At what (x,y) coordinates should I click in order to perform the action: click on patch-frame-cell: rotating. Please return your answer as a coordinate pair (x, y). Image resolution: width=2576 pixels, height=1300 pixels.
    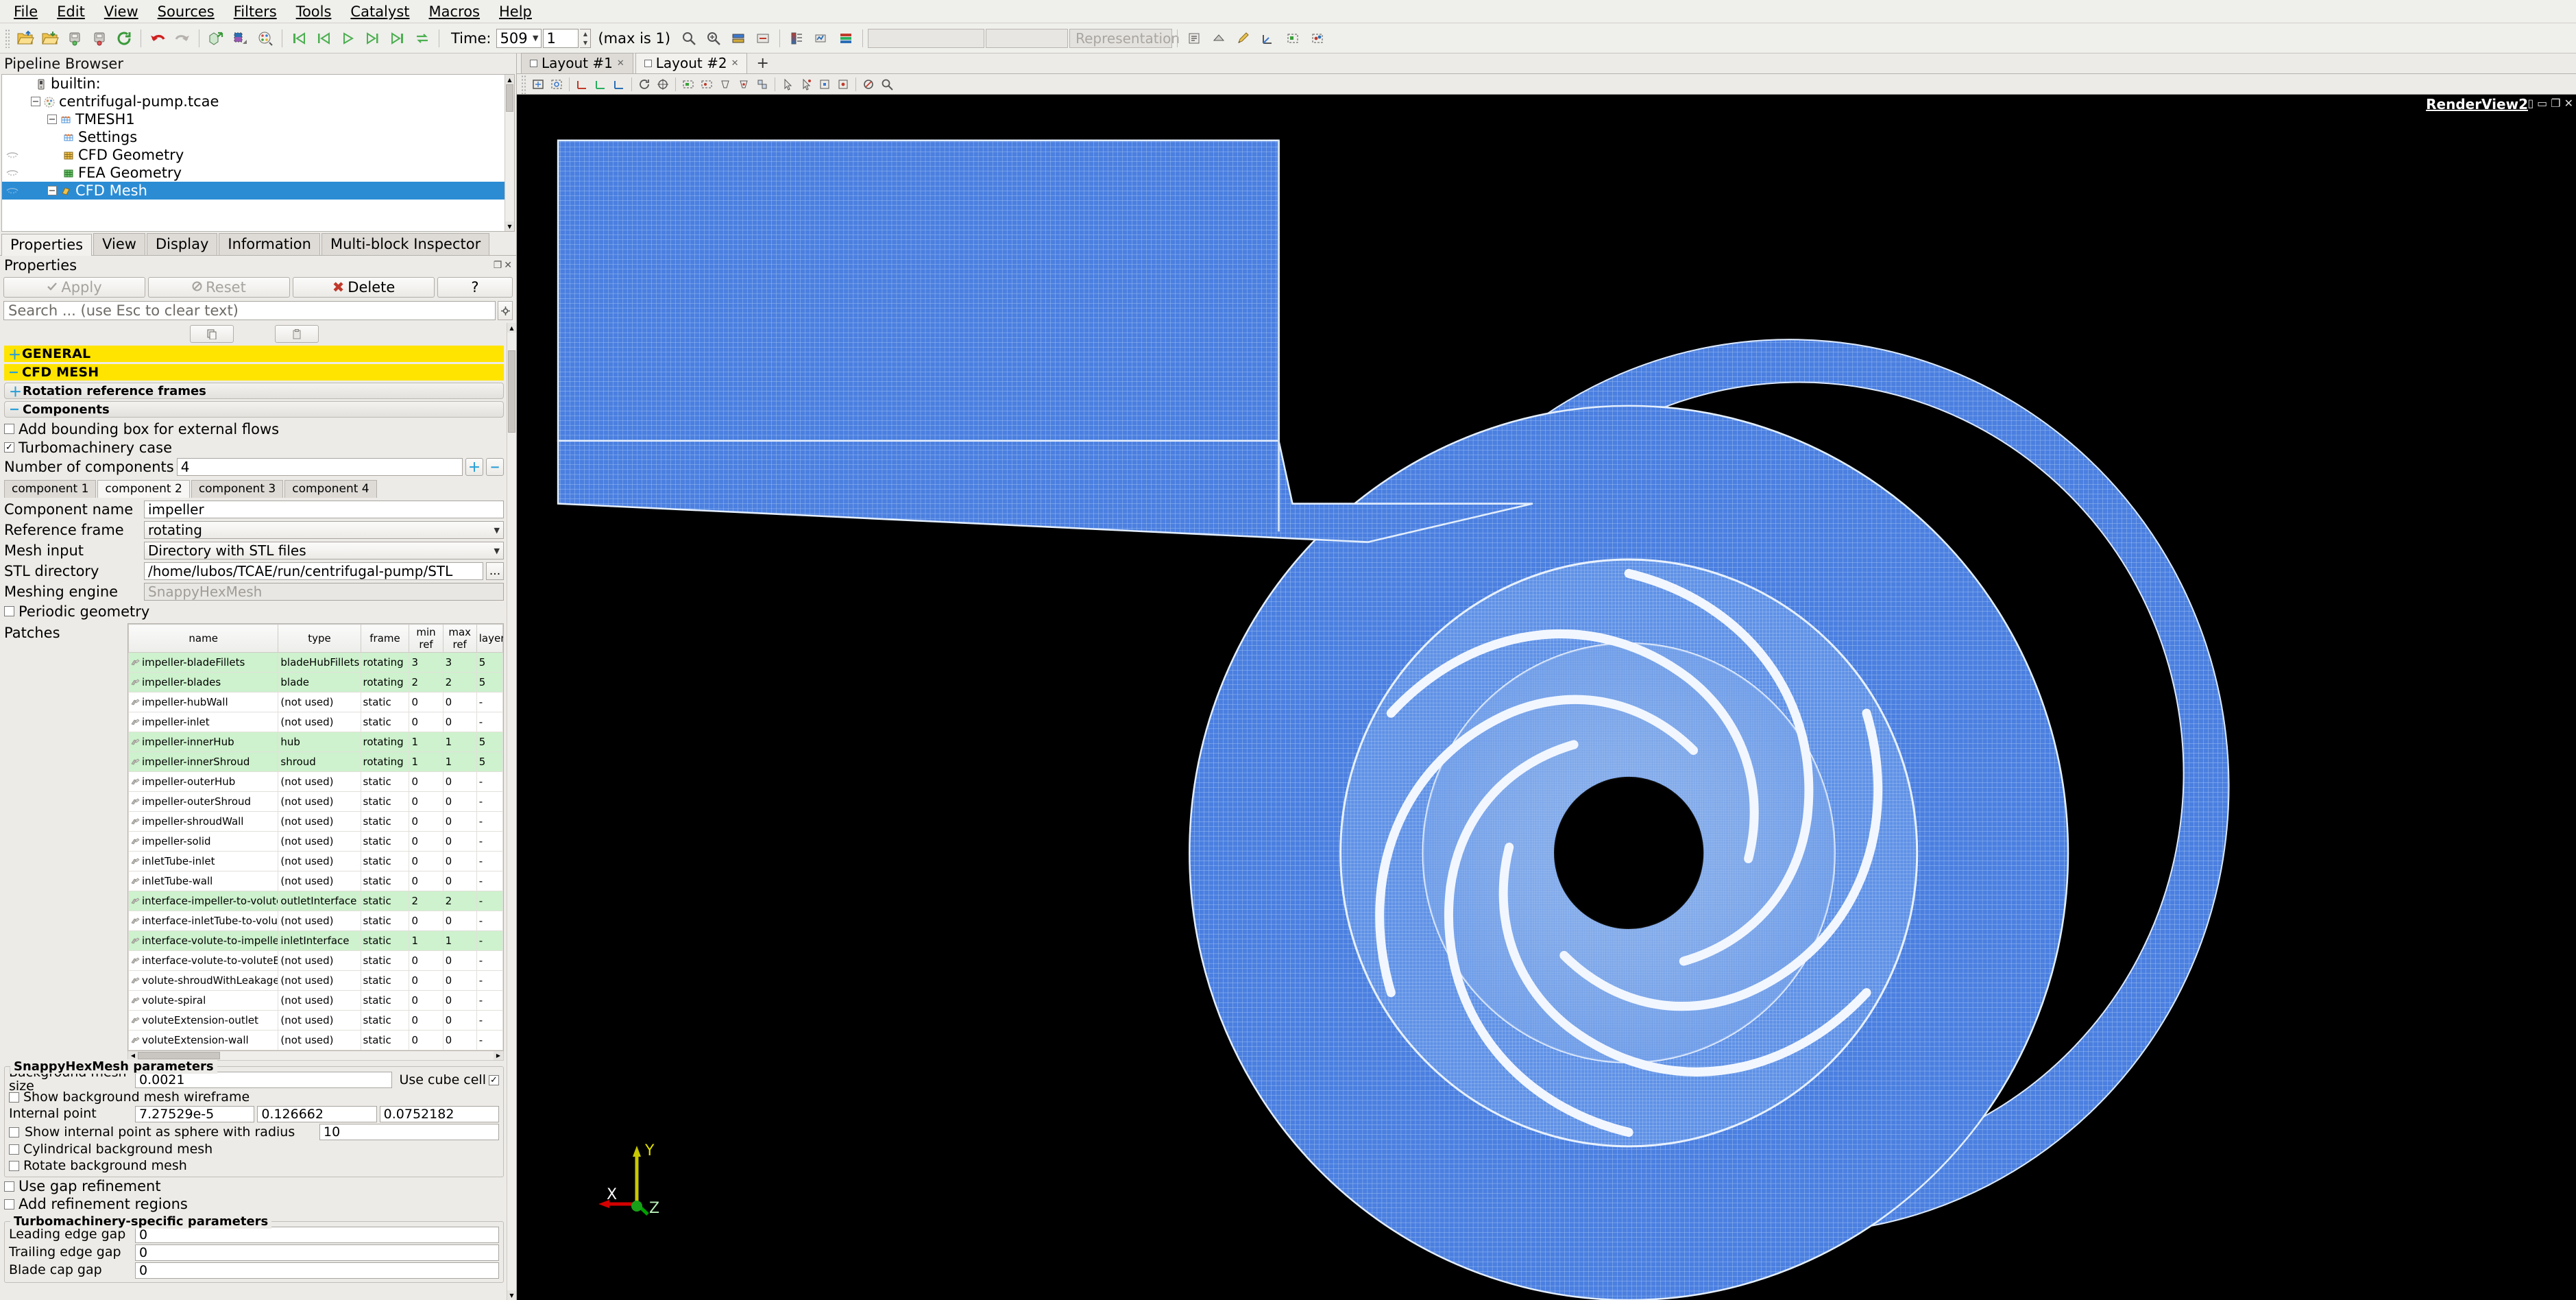
    Looking at the image, I should click on (385, 662).